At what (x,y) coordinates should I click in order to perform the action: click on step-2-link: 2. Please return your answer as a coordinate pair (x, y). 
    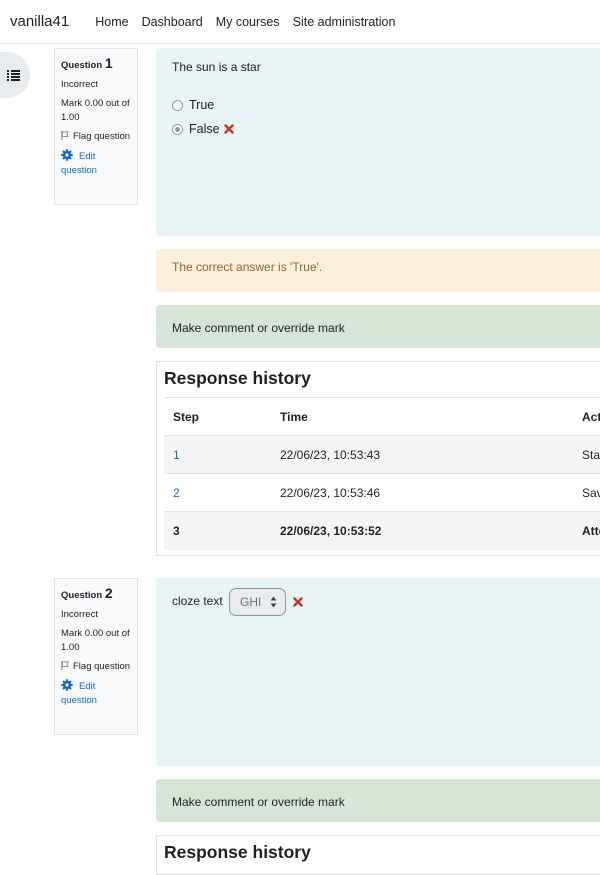
    Looking at the image, I should click on (176, 493).